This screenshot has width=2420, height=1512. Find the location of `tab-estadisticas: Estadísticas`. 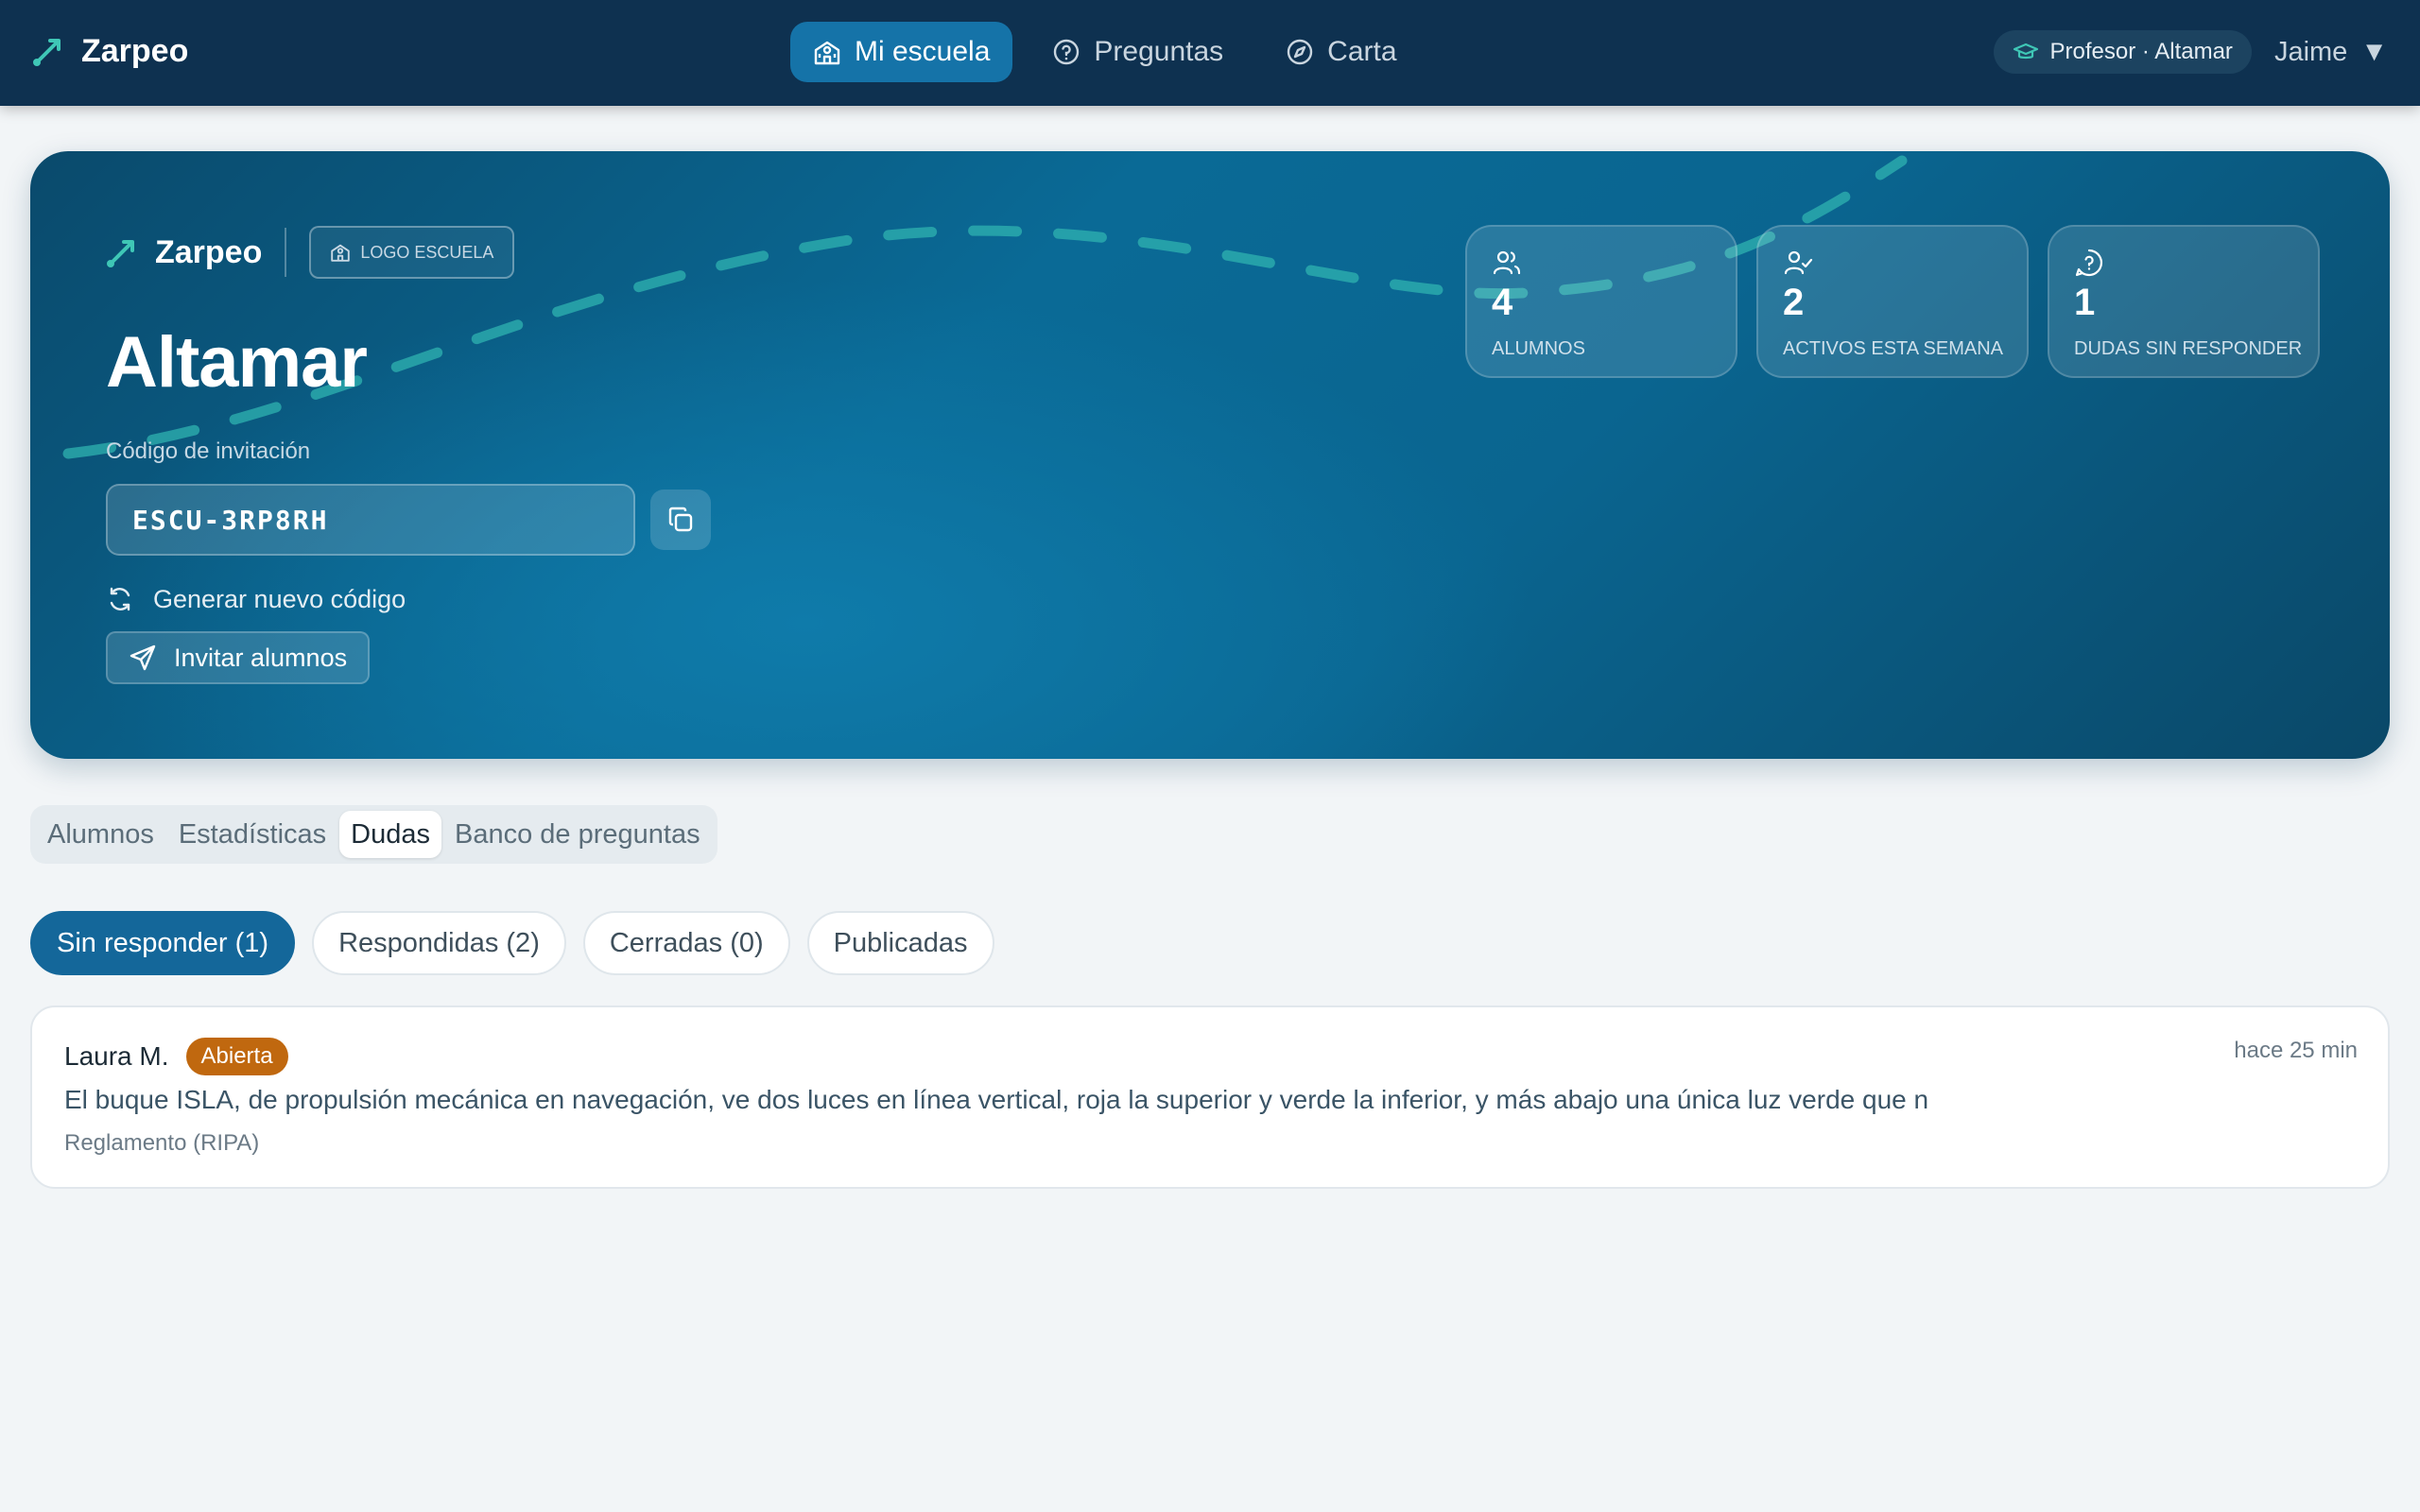

tab-estadisticas: Estadísticas is located at coordinates (252, 834).